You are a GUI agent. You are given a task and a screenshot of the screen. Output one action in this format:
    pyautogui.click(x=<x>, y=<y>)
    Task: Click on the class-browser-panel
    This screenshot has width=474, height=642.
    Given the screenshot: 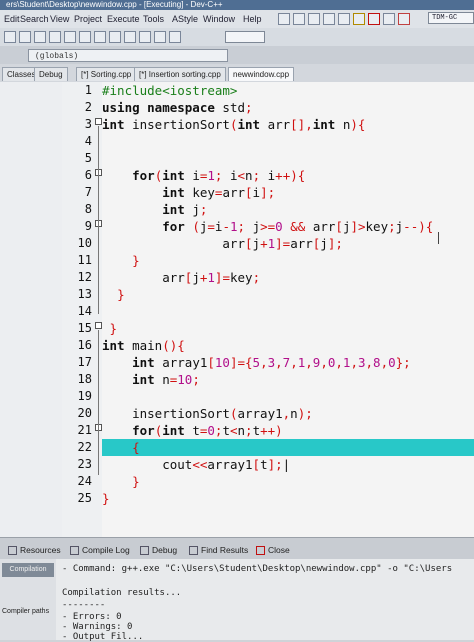 What is the action you would take?
    pyautogui.click(x=31, y=309)
    